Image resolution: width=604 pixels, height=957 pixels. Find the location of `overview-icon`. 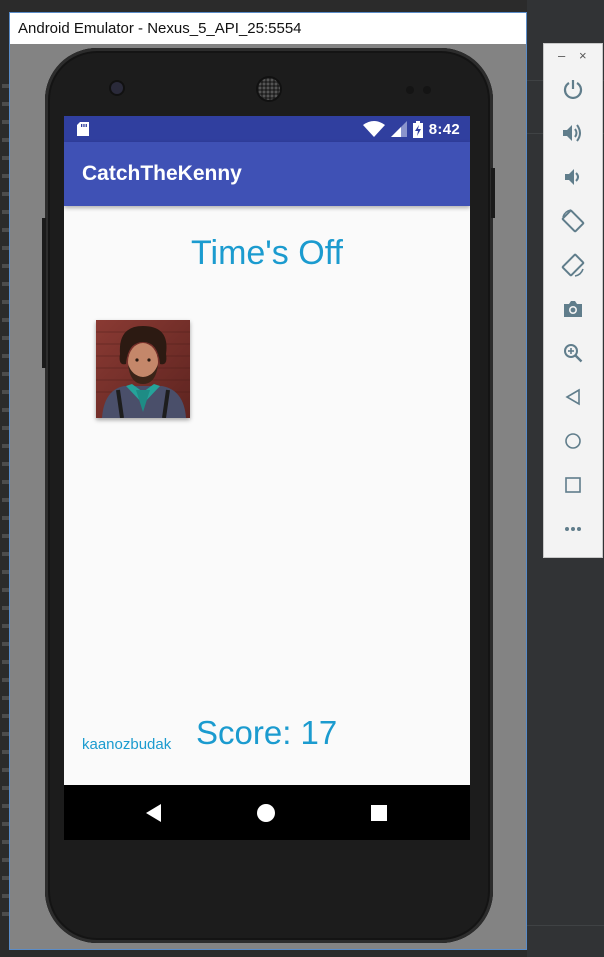

overview-icon is located at coordinates (573, 485).